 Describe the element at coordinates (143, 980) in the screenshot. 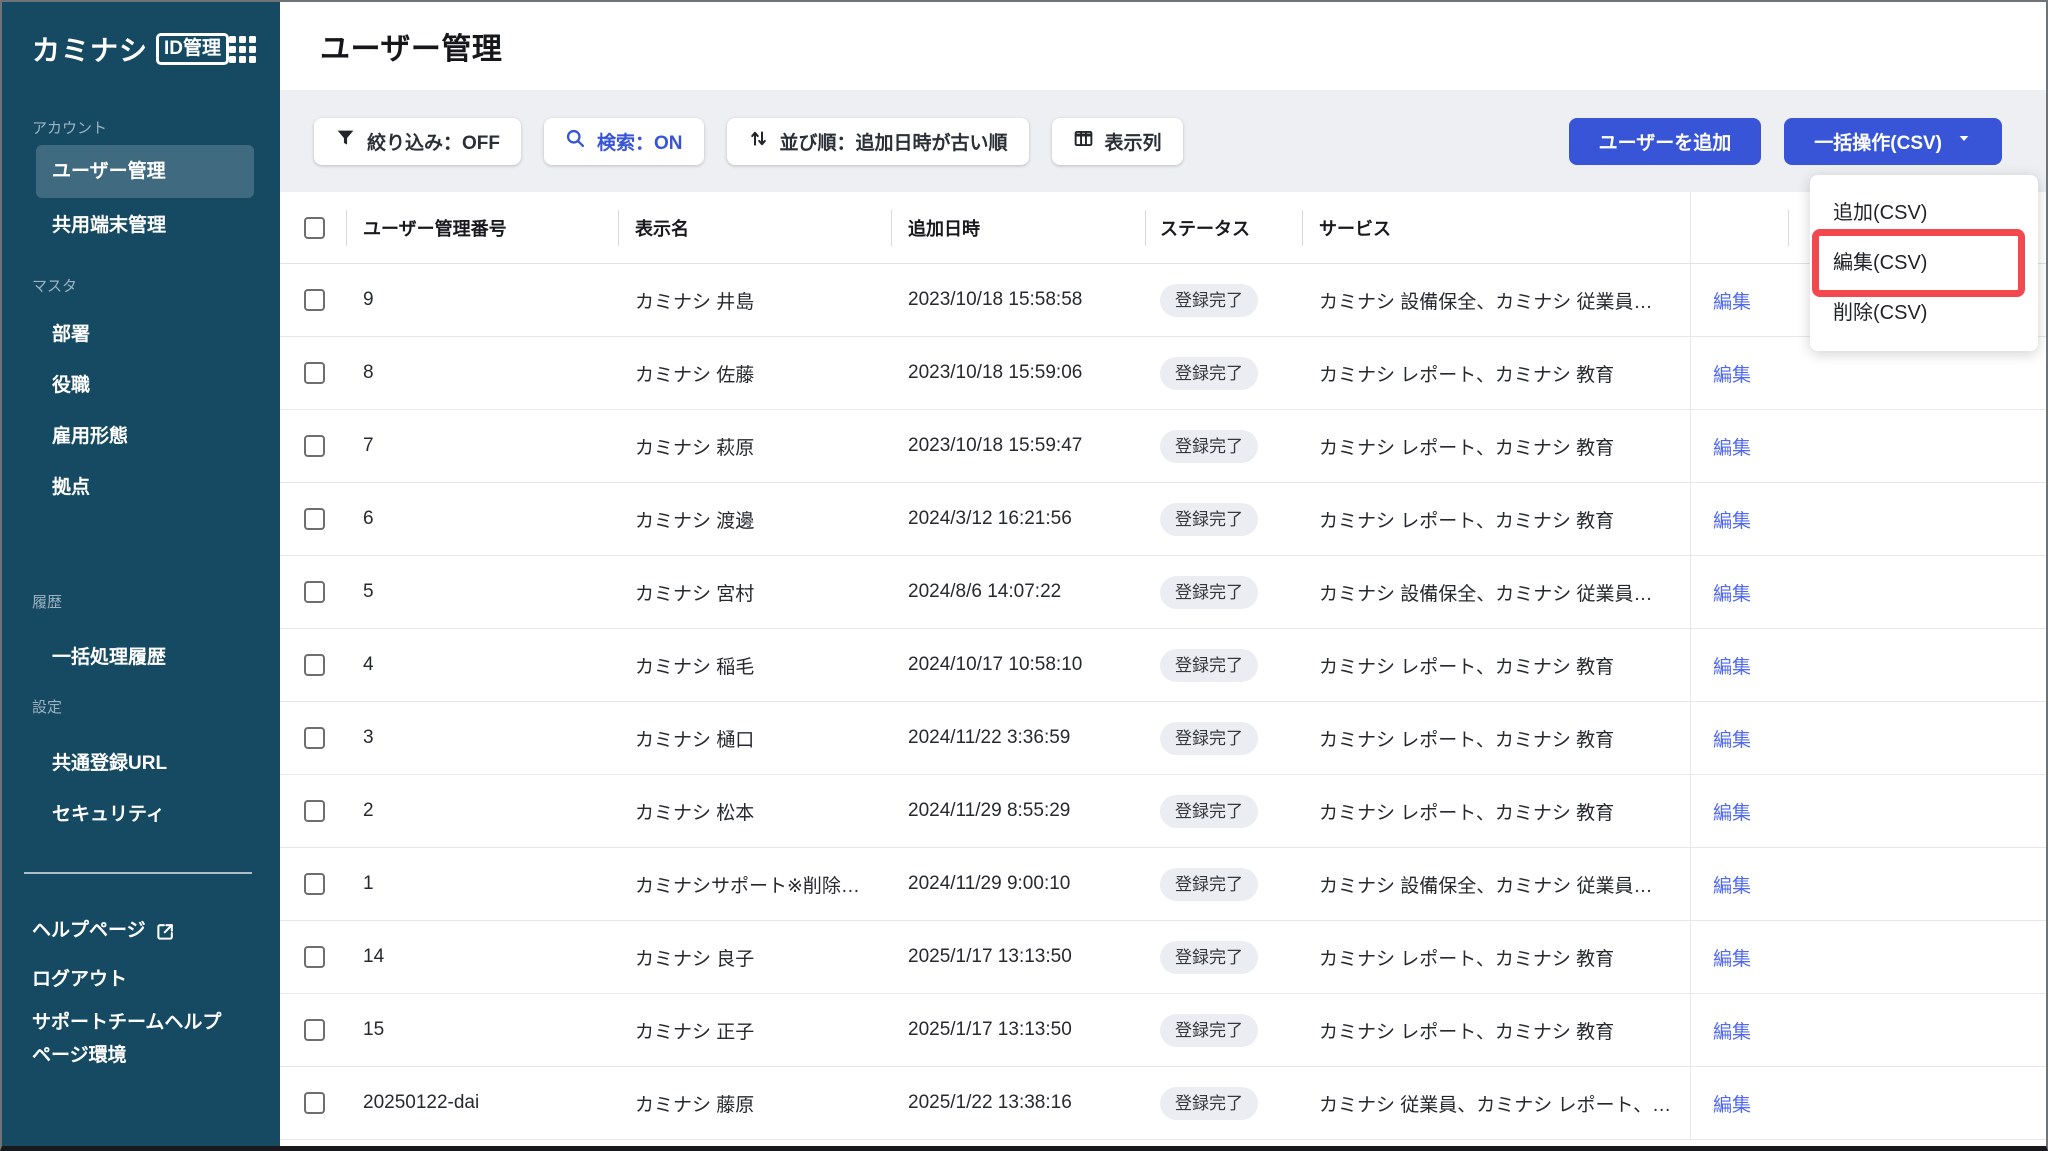

I see `sidebar-item-logout: ログアウト` at that location.